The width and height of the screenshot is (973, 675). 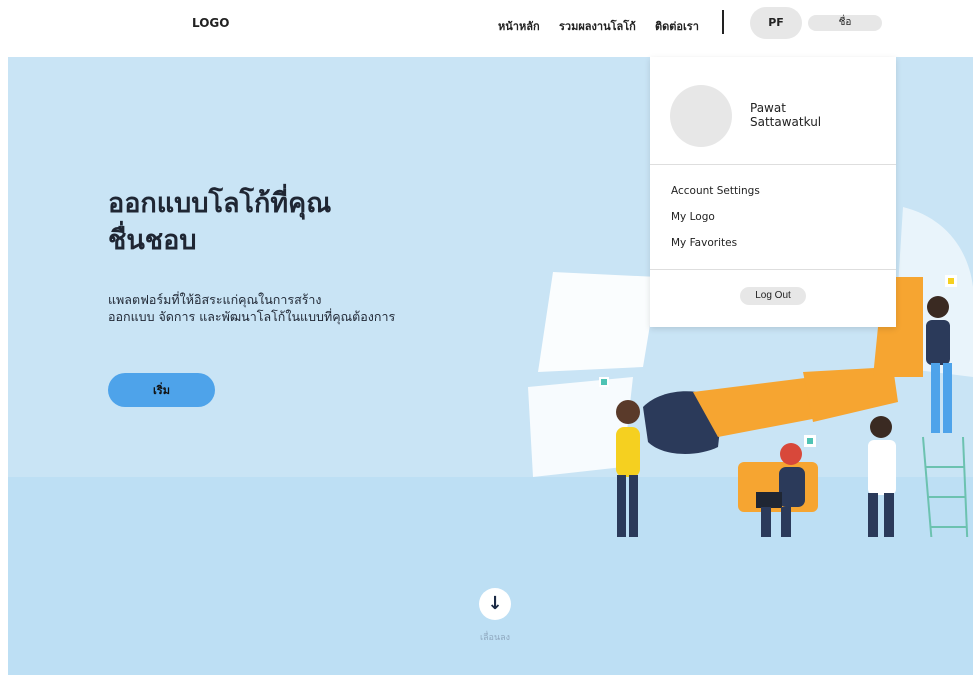 What do you see at coordinates (220, 203) in the screenshot?
I see `headline-line-1: ออกแบบโลโก้ที่คุณ` at bounding box center [220, 203].